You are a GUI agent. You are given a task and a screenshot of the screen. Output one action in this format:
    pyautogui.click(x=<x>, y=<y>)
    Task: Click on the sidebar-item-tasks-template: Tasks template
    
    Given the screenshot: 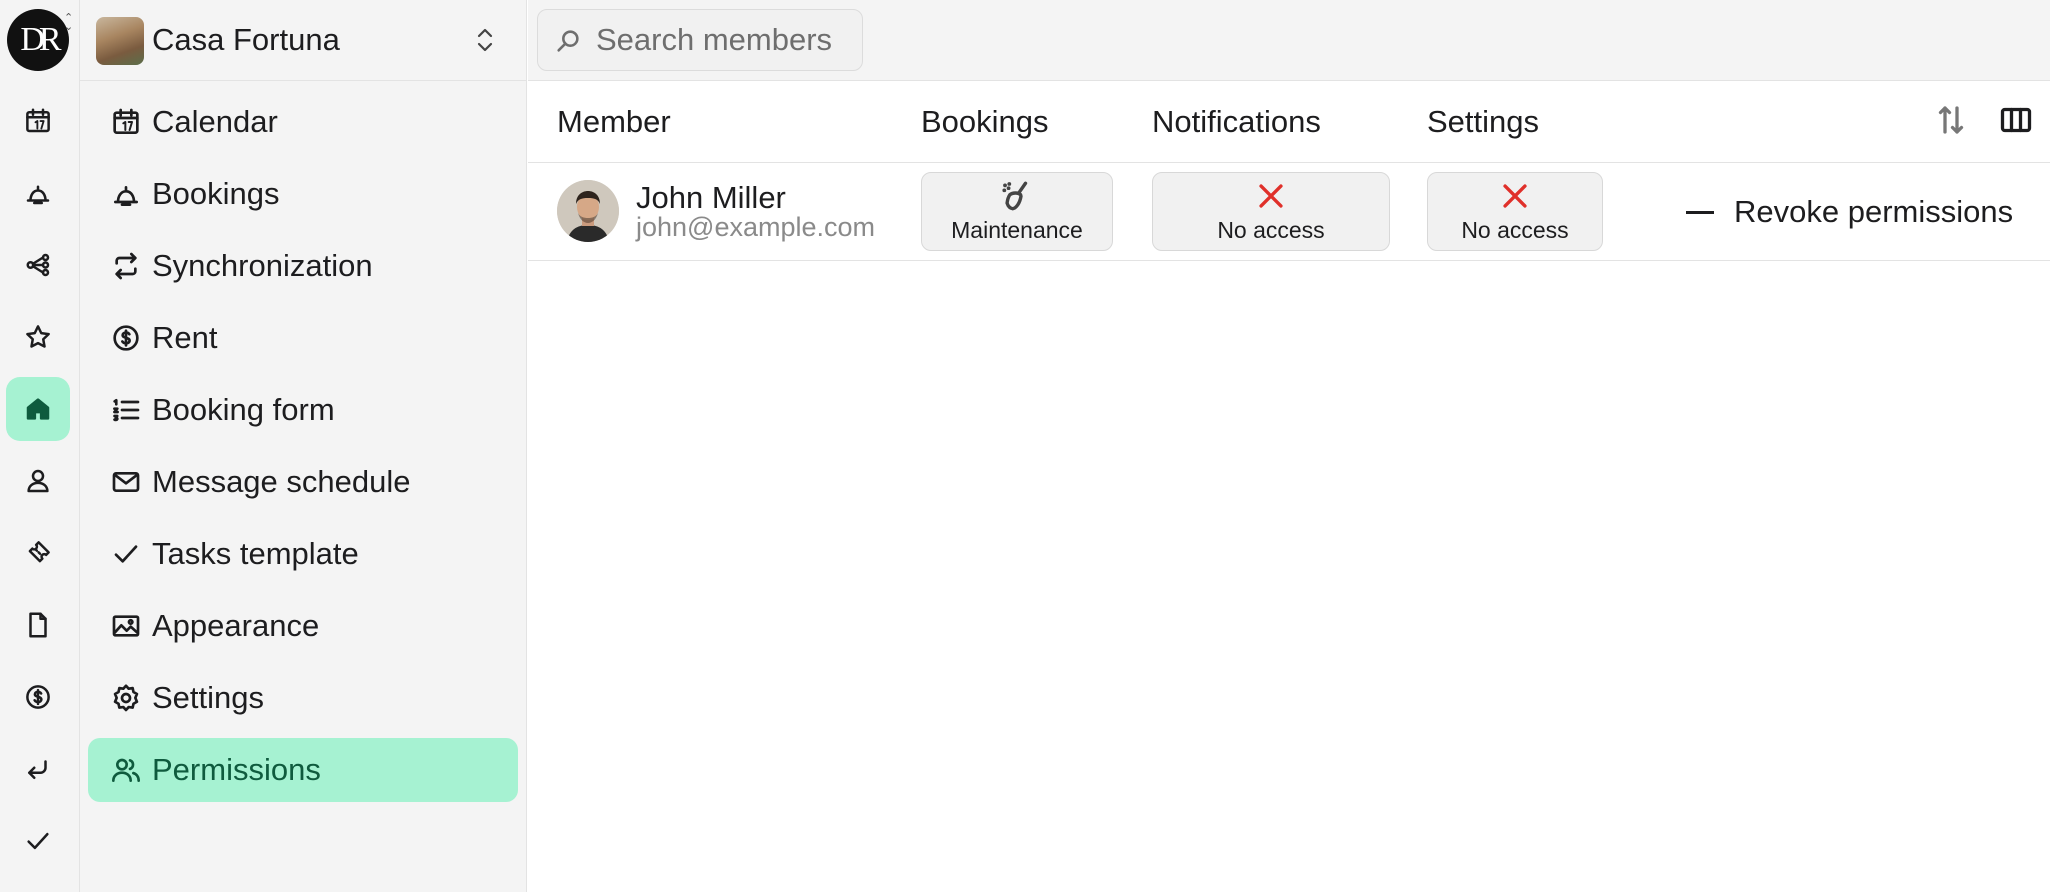 What is the action you would take?
    pyautogui.click(x=303, y=554)
    